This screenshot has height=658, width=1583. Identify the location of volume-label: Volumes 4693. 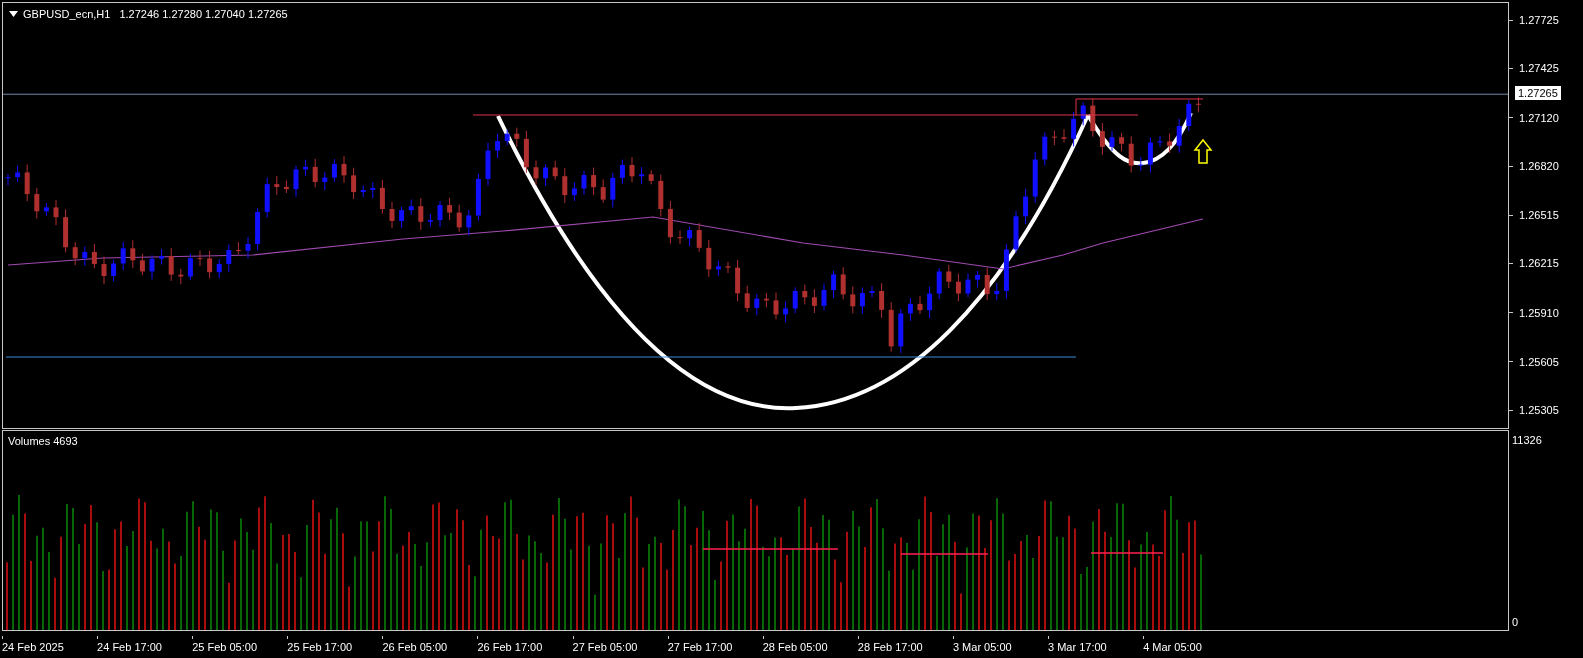
(43, 441).